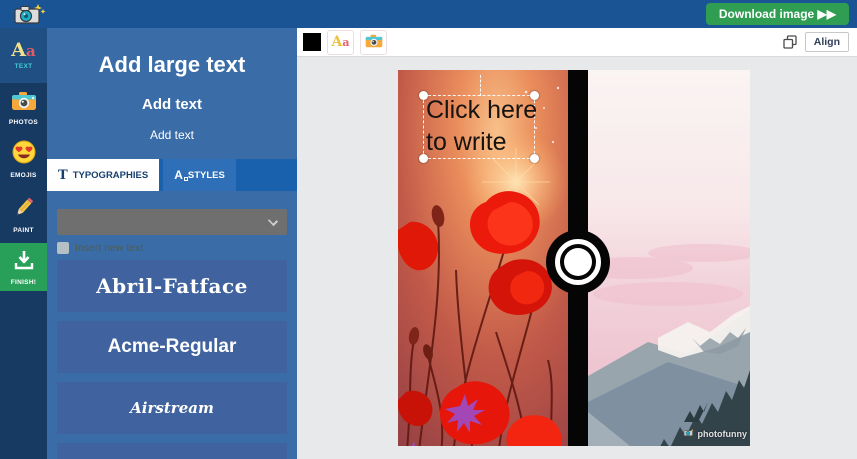  What do you see at coordinates (24, 154) in the screenshot?
I see `heart-eyes-icon` at bounding box center [24, 154].